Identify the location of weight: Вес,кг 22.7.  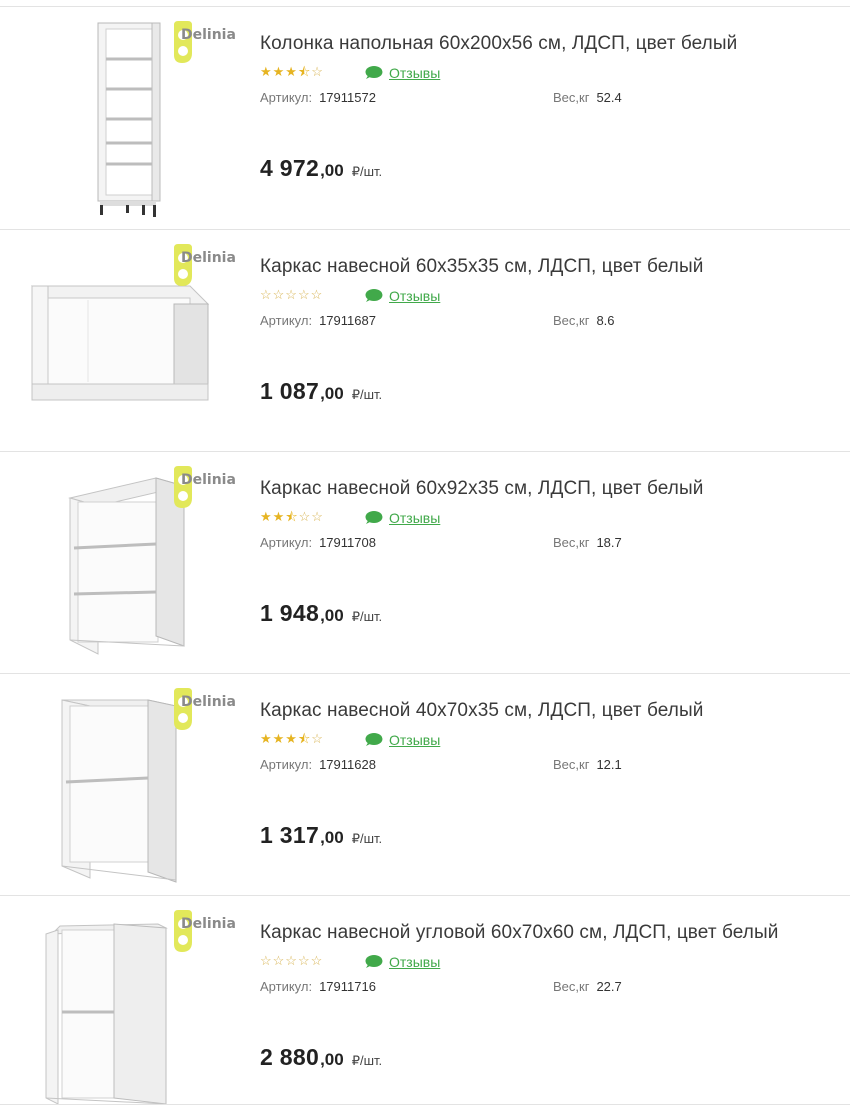
(587, 986).